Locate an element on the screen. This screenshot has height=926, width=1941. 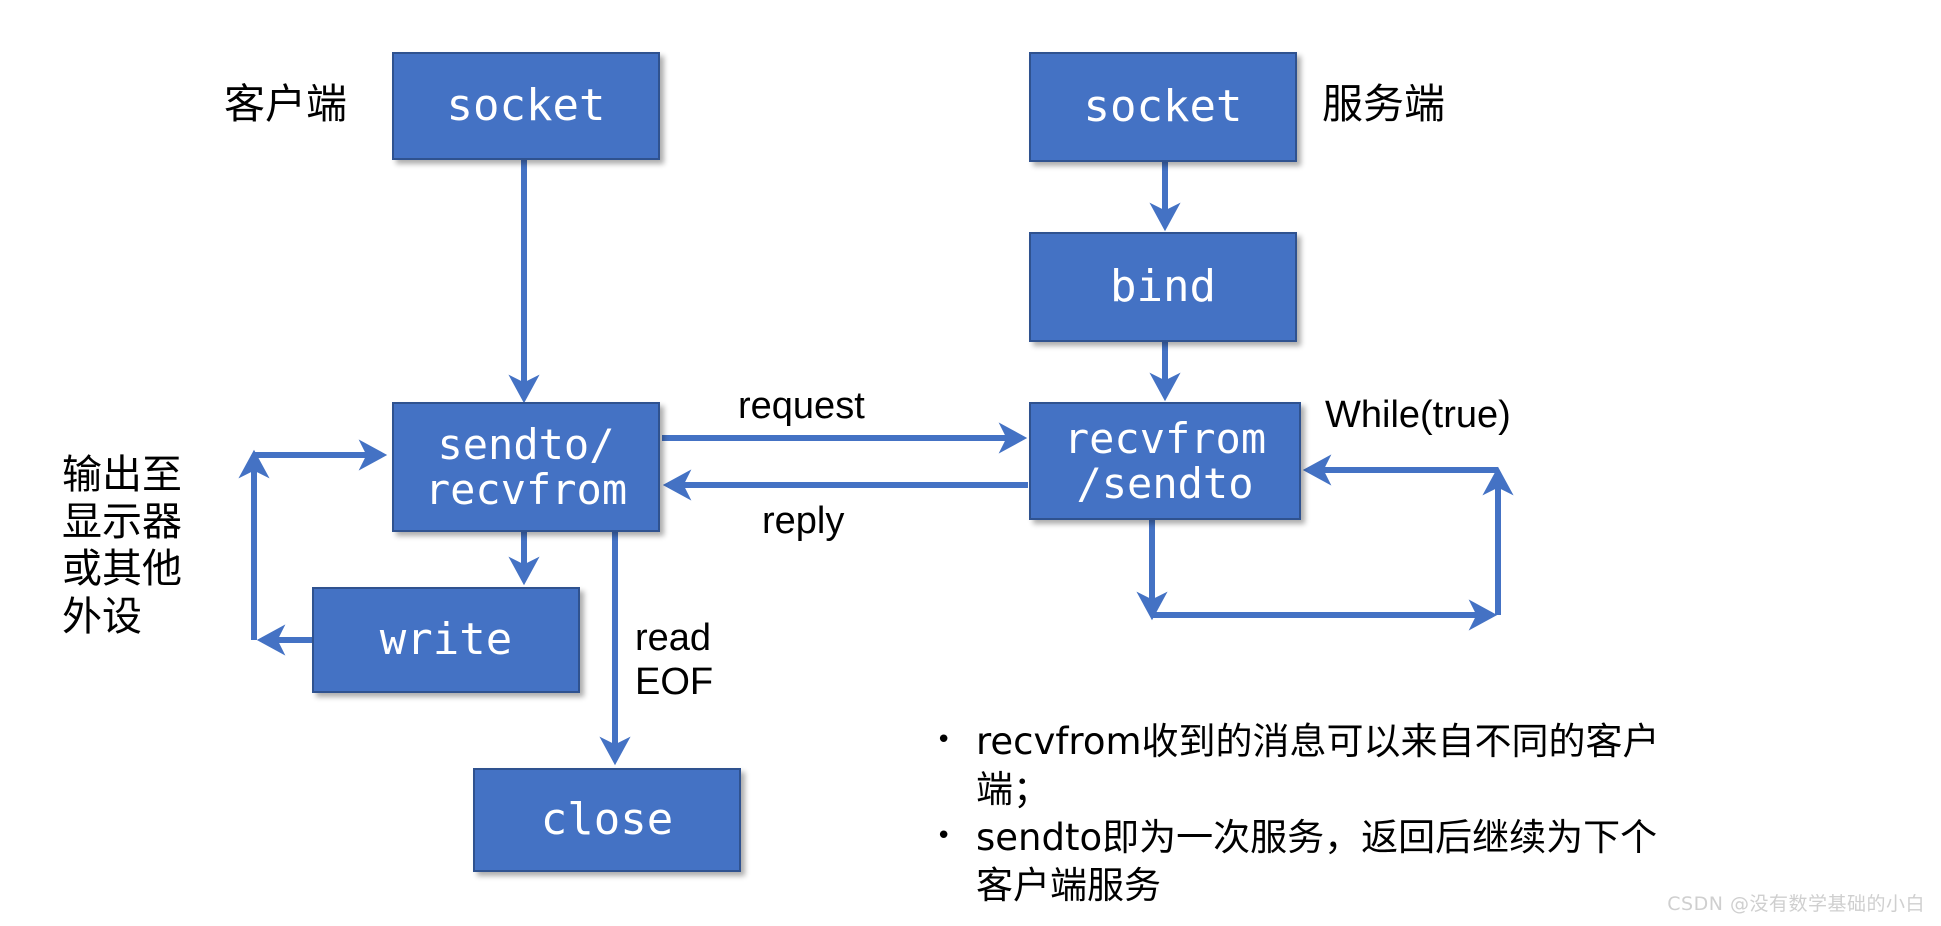
node-server-socket: socket is located at coordinates (1163, 107).